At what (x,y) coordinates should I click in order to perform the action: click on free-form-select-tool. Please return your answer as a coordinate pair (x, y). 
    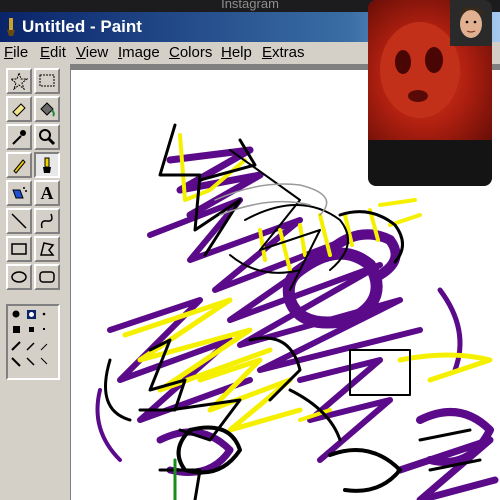
    Looking at the image, I should click on (19, 81).